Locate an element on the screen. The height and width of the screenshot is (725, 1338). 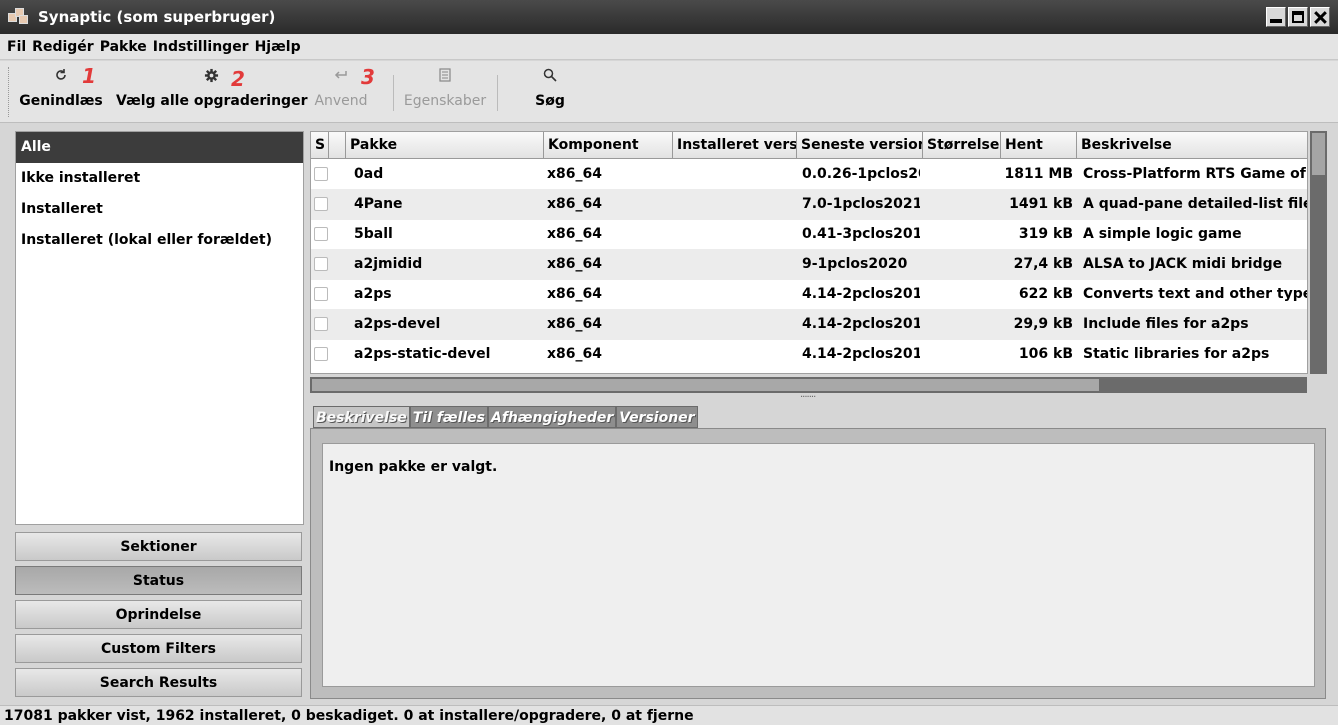
table-vertical-scrollbar is located at coordinates (1318, 252).